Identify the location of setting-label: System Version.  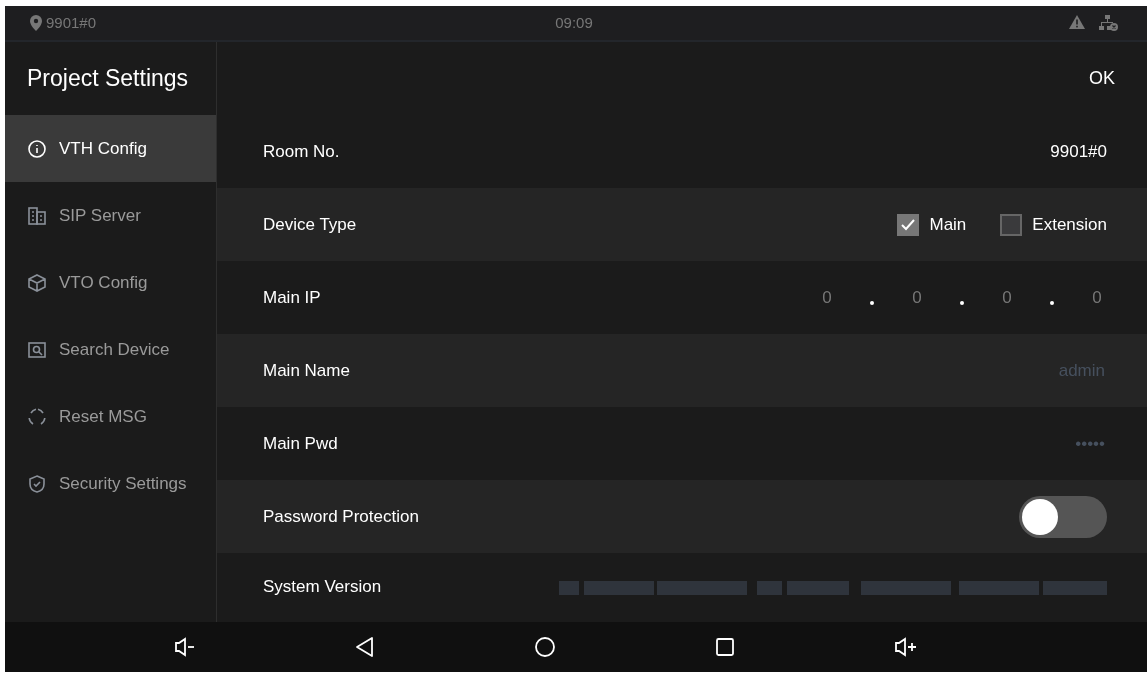
(323, 587).